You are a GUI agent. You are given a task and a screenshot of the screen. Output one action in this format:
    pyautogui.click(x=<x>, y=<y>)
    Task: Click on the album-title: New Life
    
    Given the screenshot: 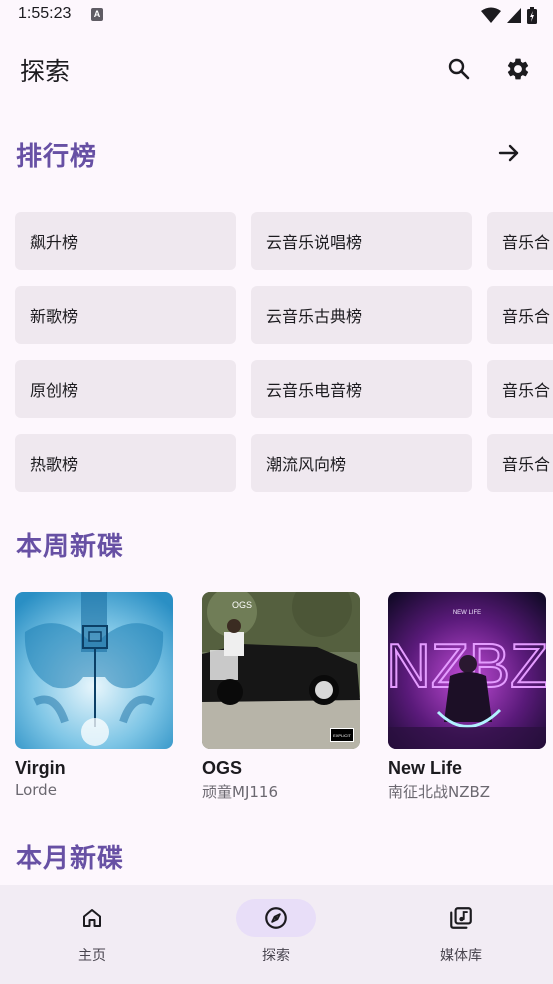 What is the action you would take?
    pyautogui.click(x=425, y=768)
    